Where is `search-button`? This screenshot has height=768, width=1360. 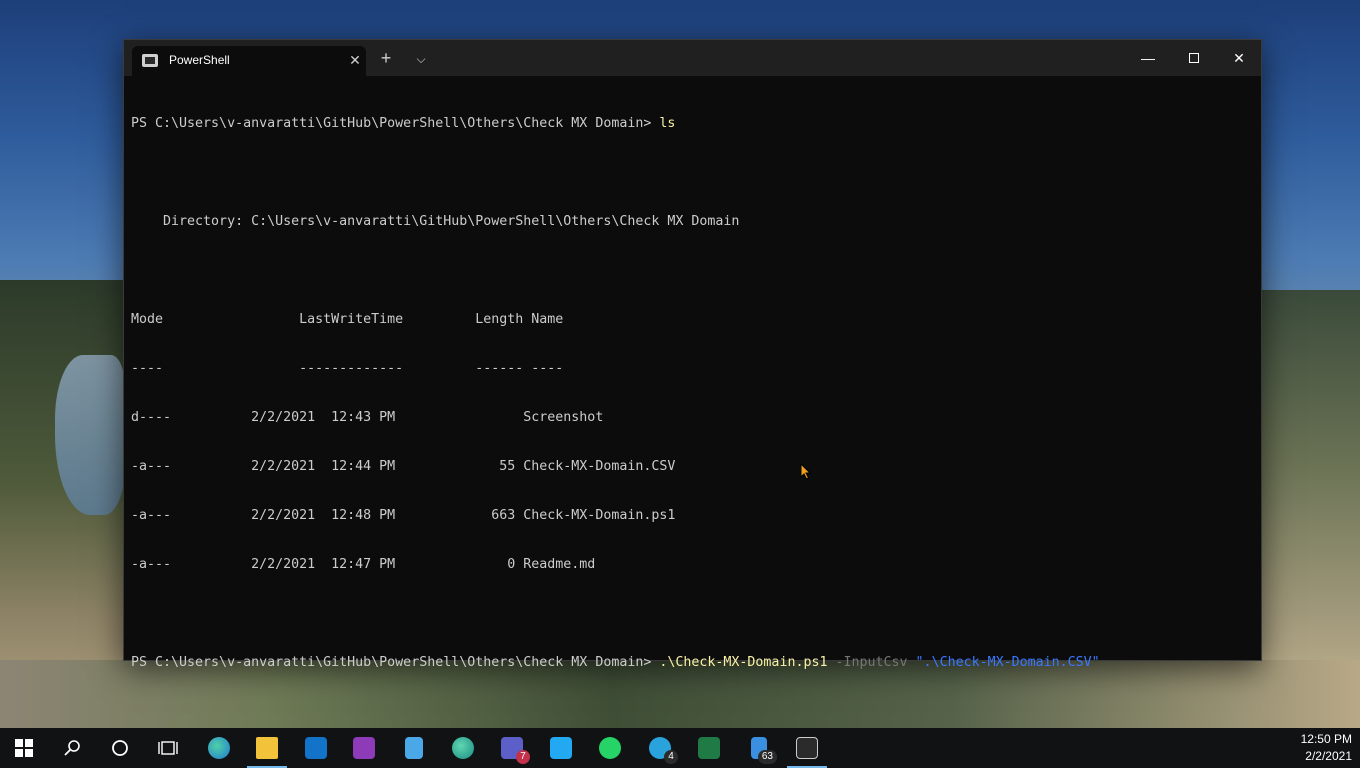
search-button is located at coordinates (72, 748).